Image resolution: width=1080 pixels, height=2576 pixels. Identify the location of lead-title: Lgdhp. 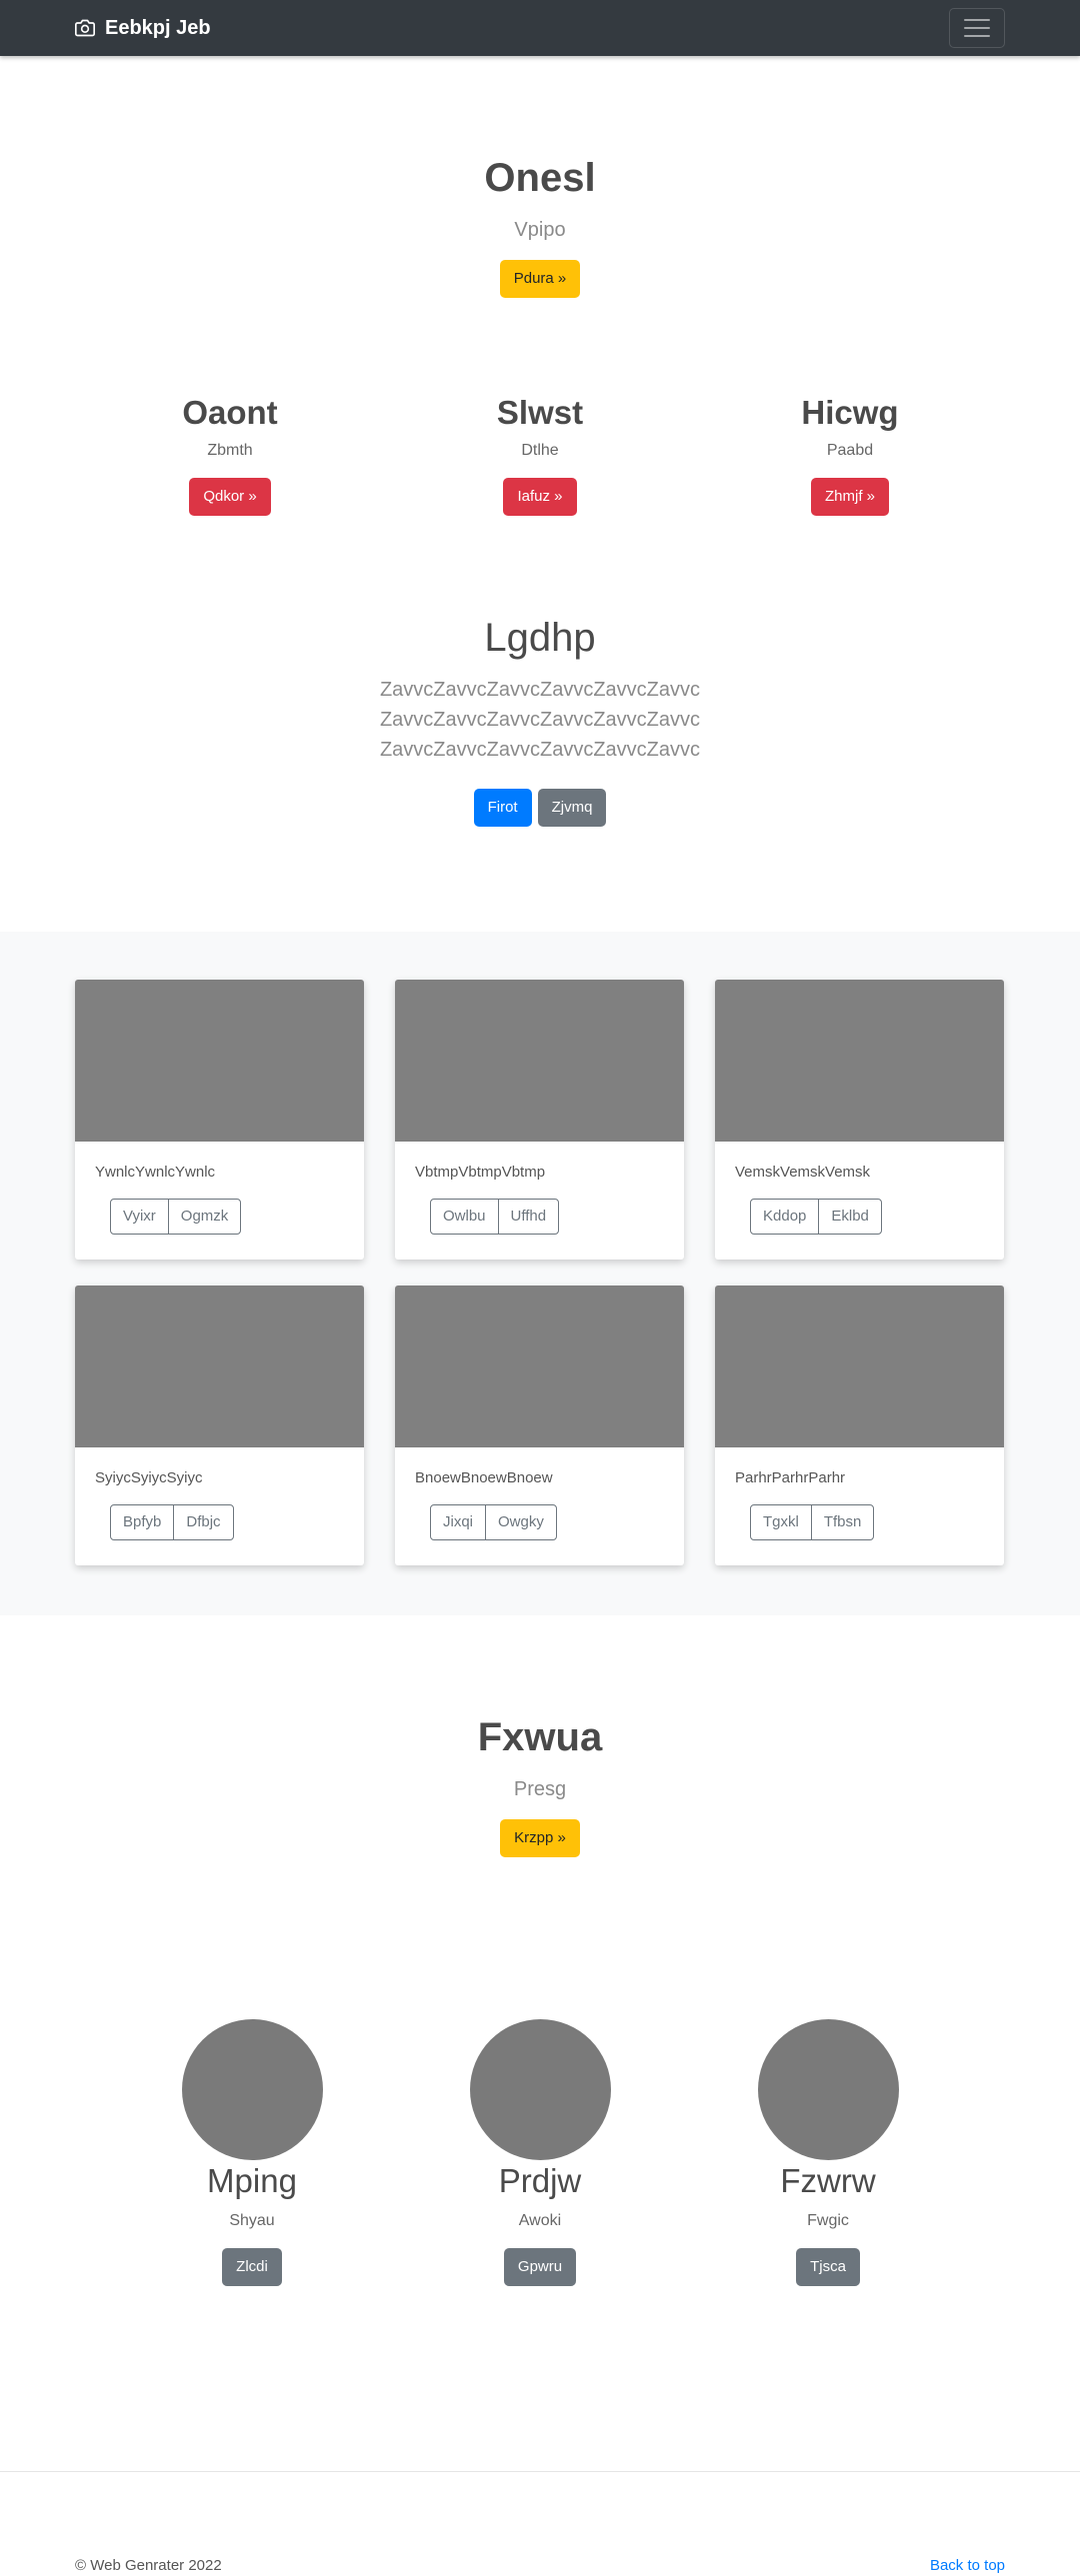
(540, 638).